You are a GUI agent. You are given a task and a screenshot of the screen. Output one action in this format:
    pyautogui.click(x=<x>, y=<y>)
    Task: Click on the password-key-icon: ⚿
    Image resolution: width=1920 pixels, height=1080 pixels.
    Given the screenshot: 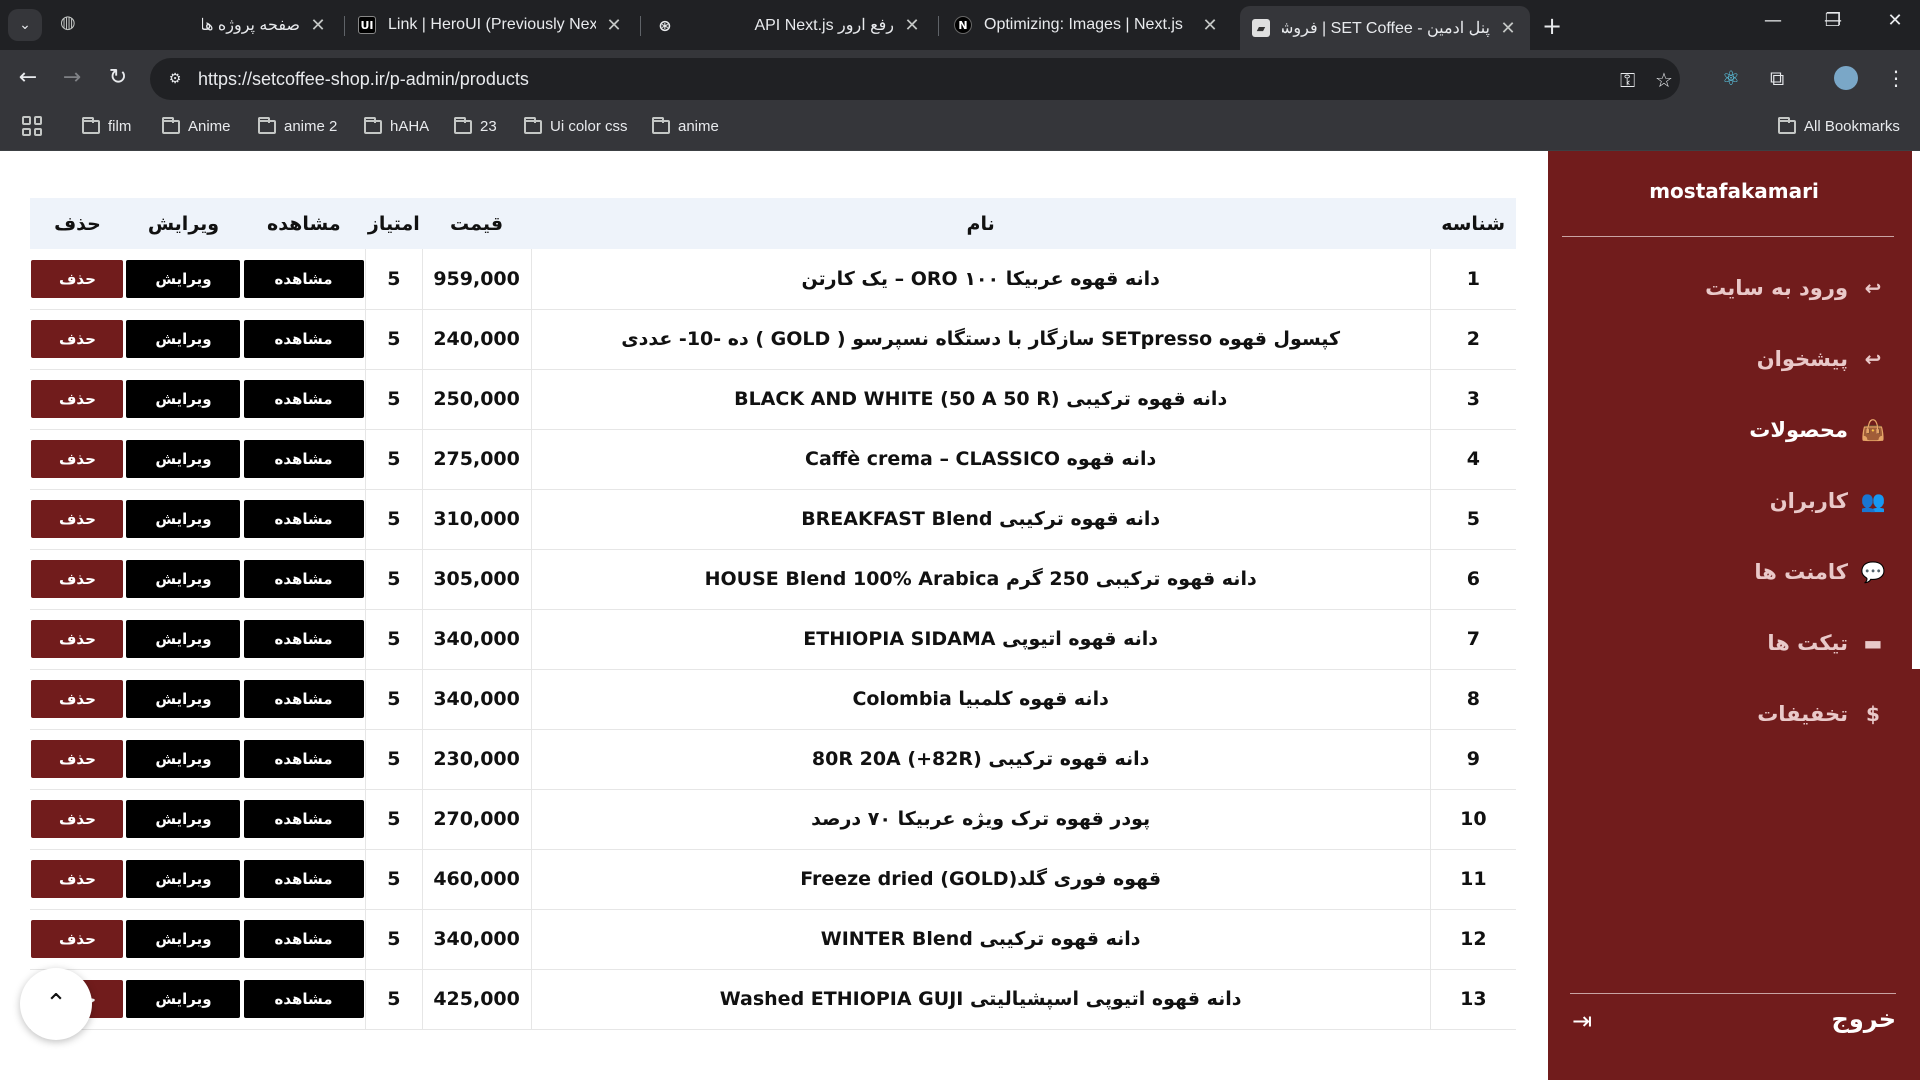 What is the action you would take?
    pyautogui.click(x=1627, y=80)
    